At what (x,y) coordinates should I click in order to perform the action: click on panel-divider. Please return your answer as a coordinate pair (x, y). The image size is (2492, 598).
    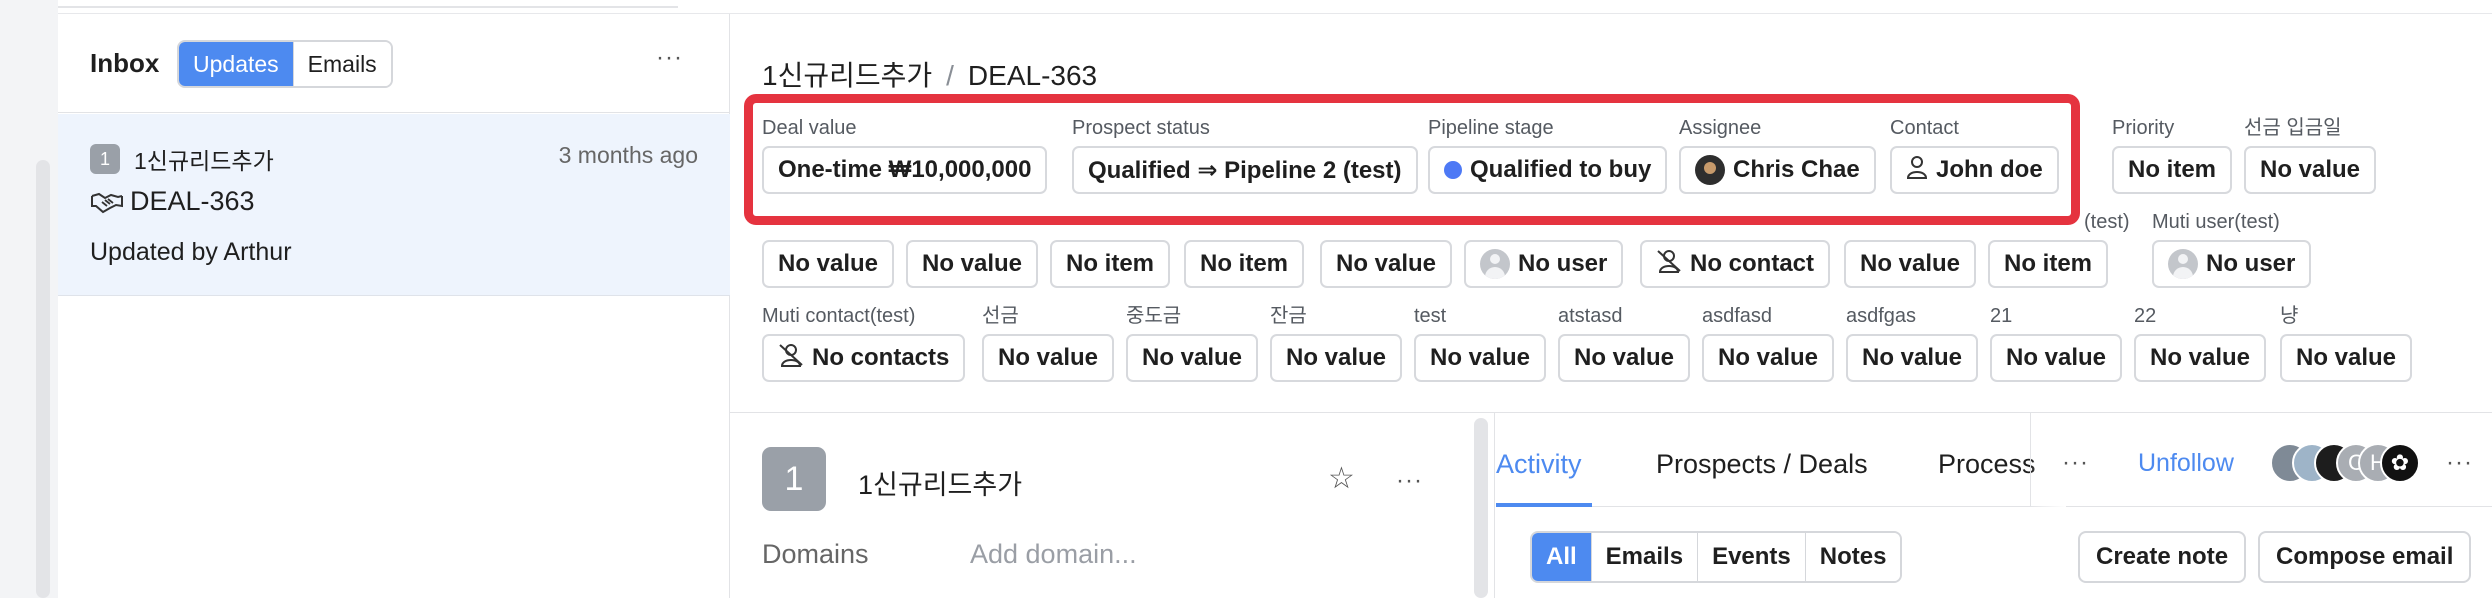
    Looking at the image, I should click on (1494, 505).